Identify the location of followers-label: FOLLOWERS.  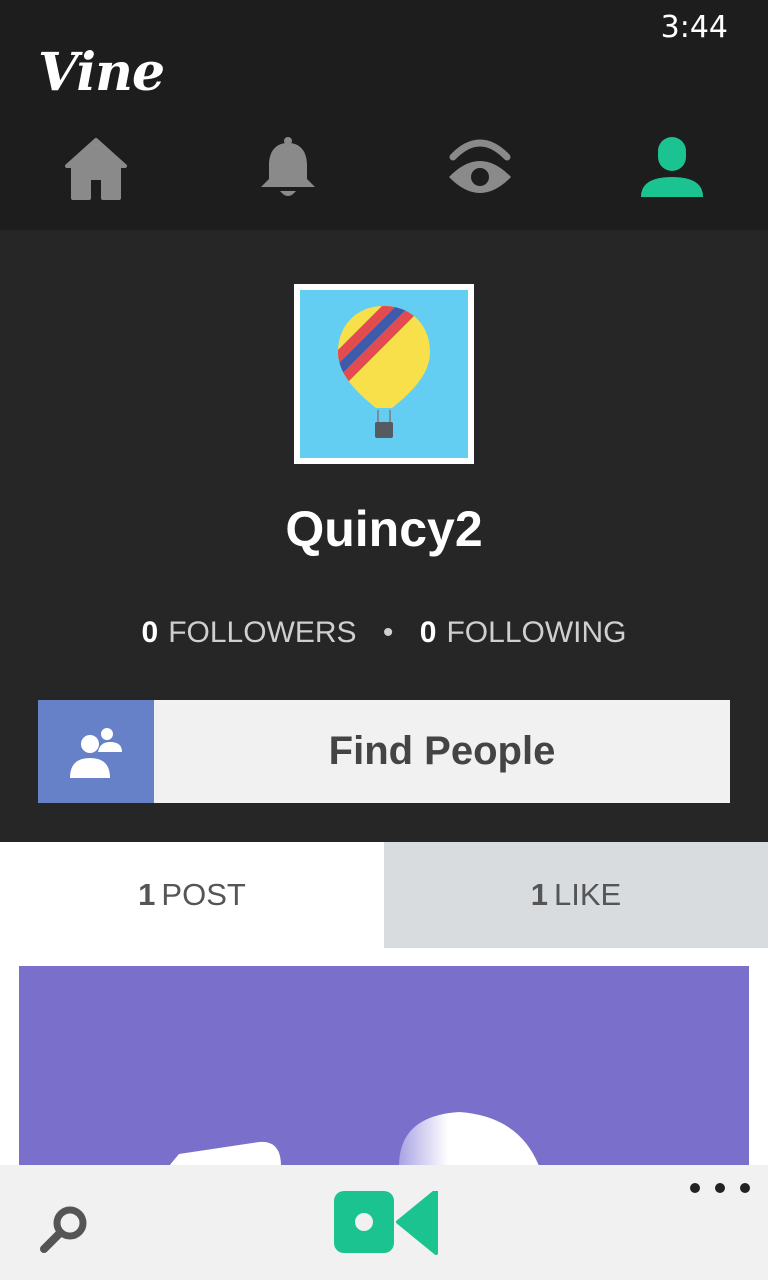
(262, 632).